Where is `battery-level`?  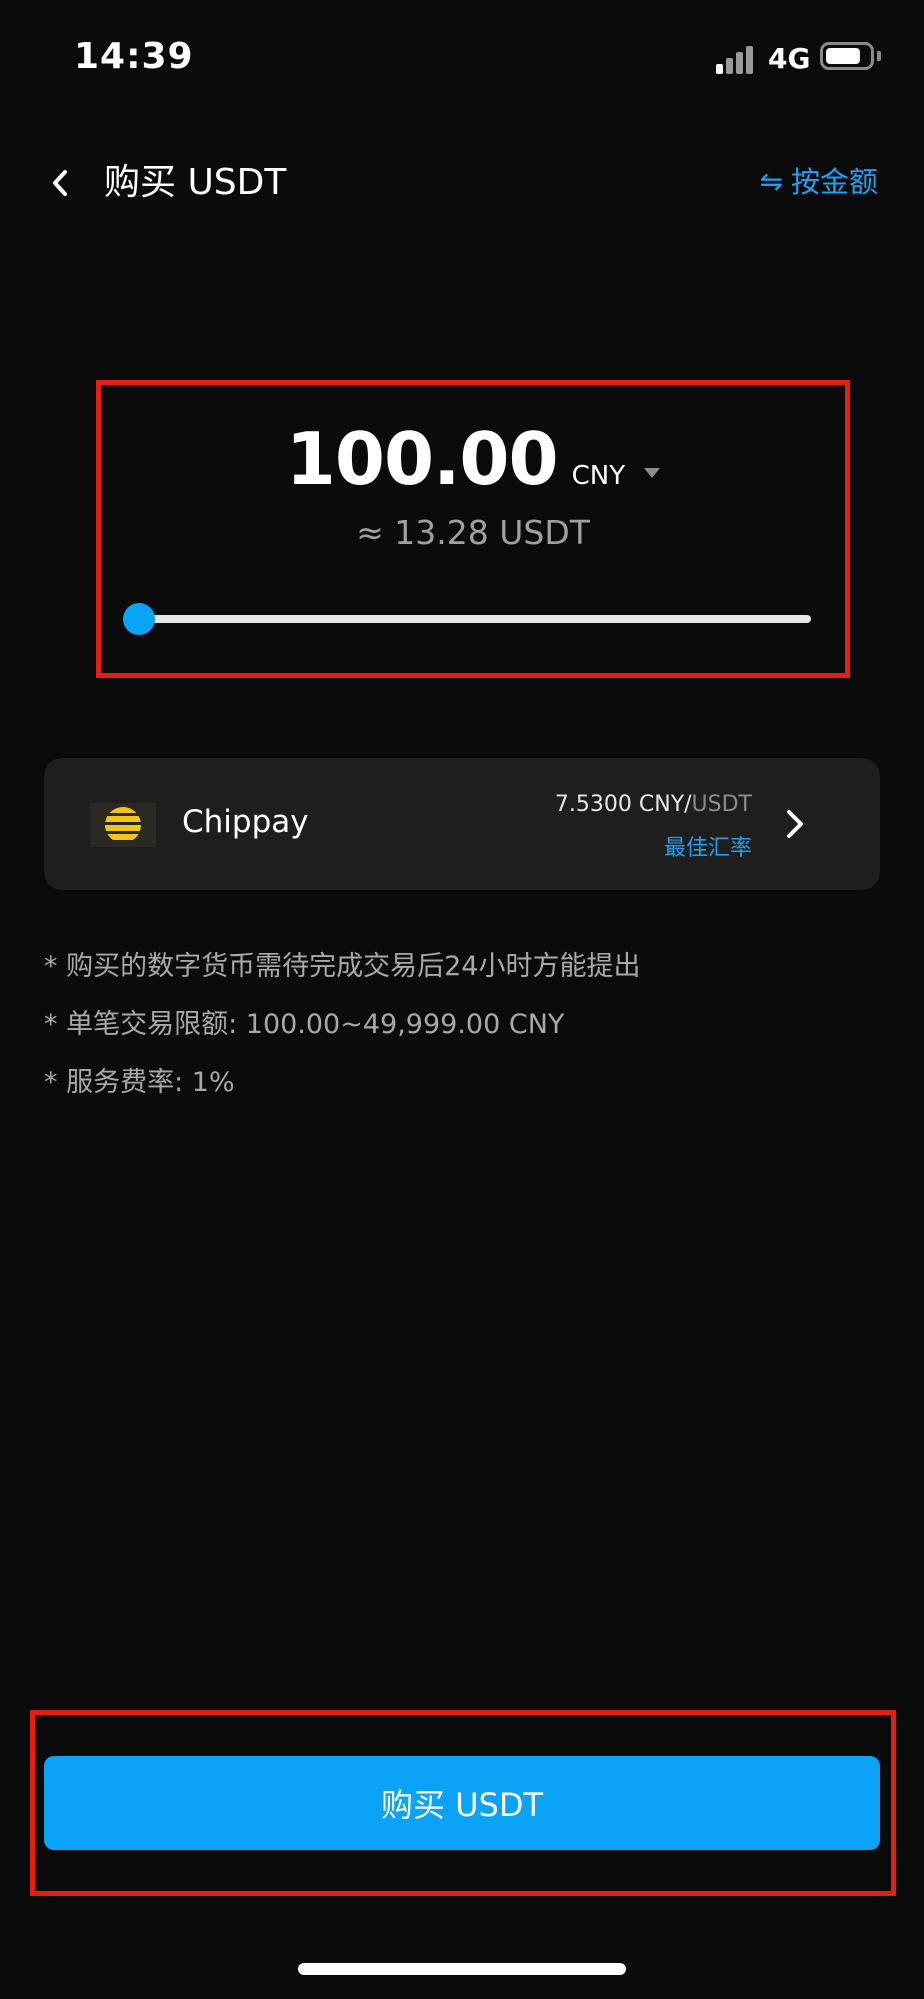
battery-level is located at coordinates (843, 56).